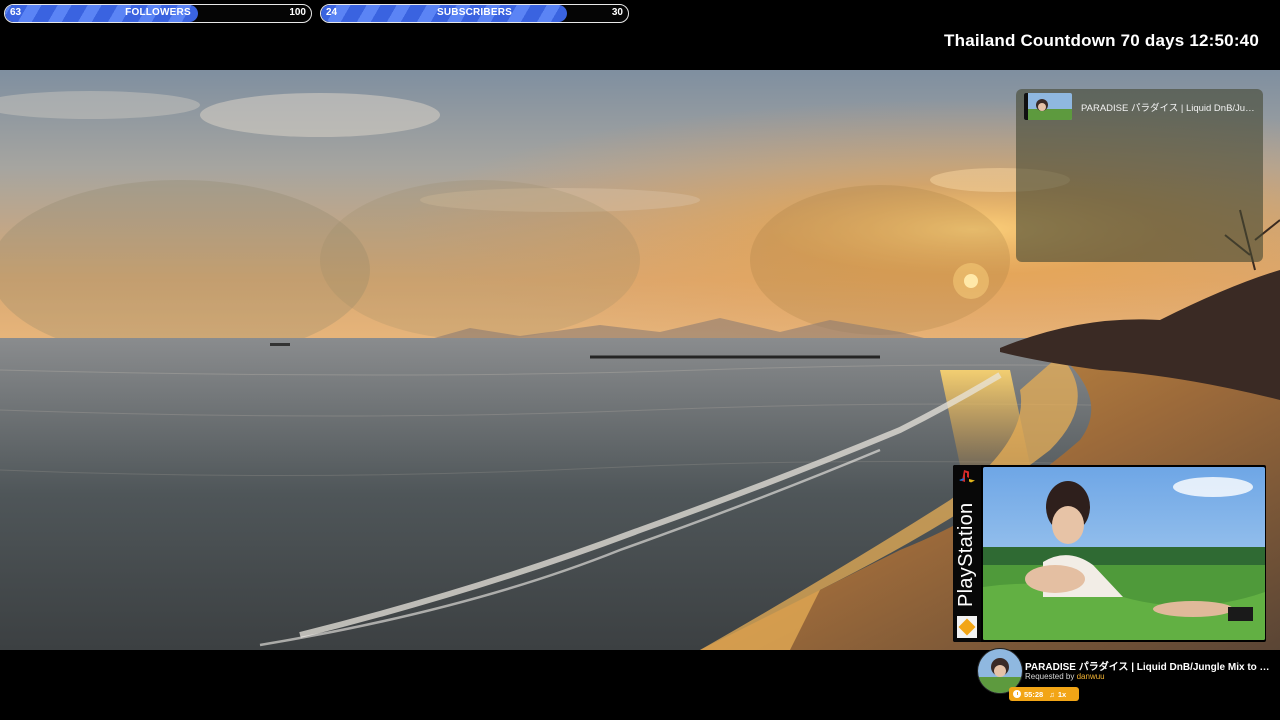 This screenshot has height=720, width=1280. Describe the element at coordinates (967, 476) in the screenshot. I see `playstation-logo-icon` at that location.